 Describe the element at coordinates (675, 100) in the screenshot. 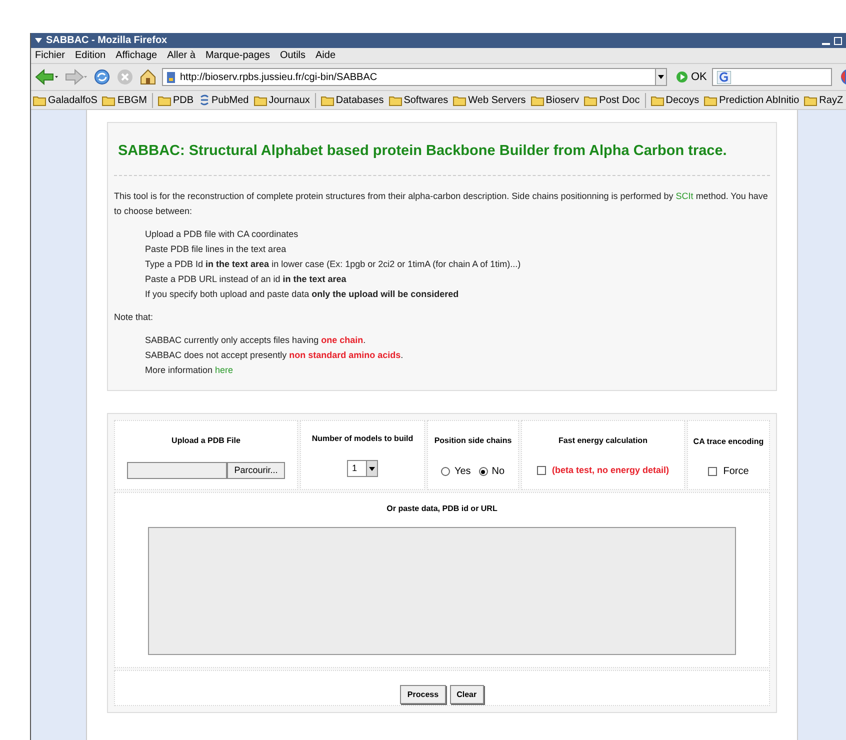

I see `bookmark-item: Decoys` at that location.